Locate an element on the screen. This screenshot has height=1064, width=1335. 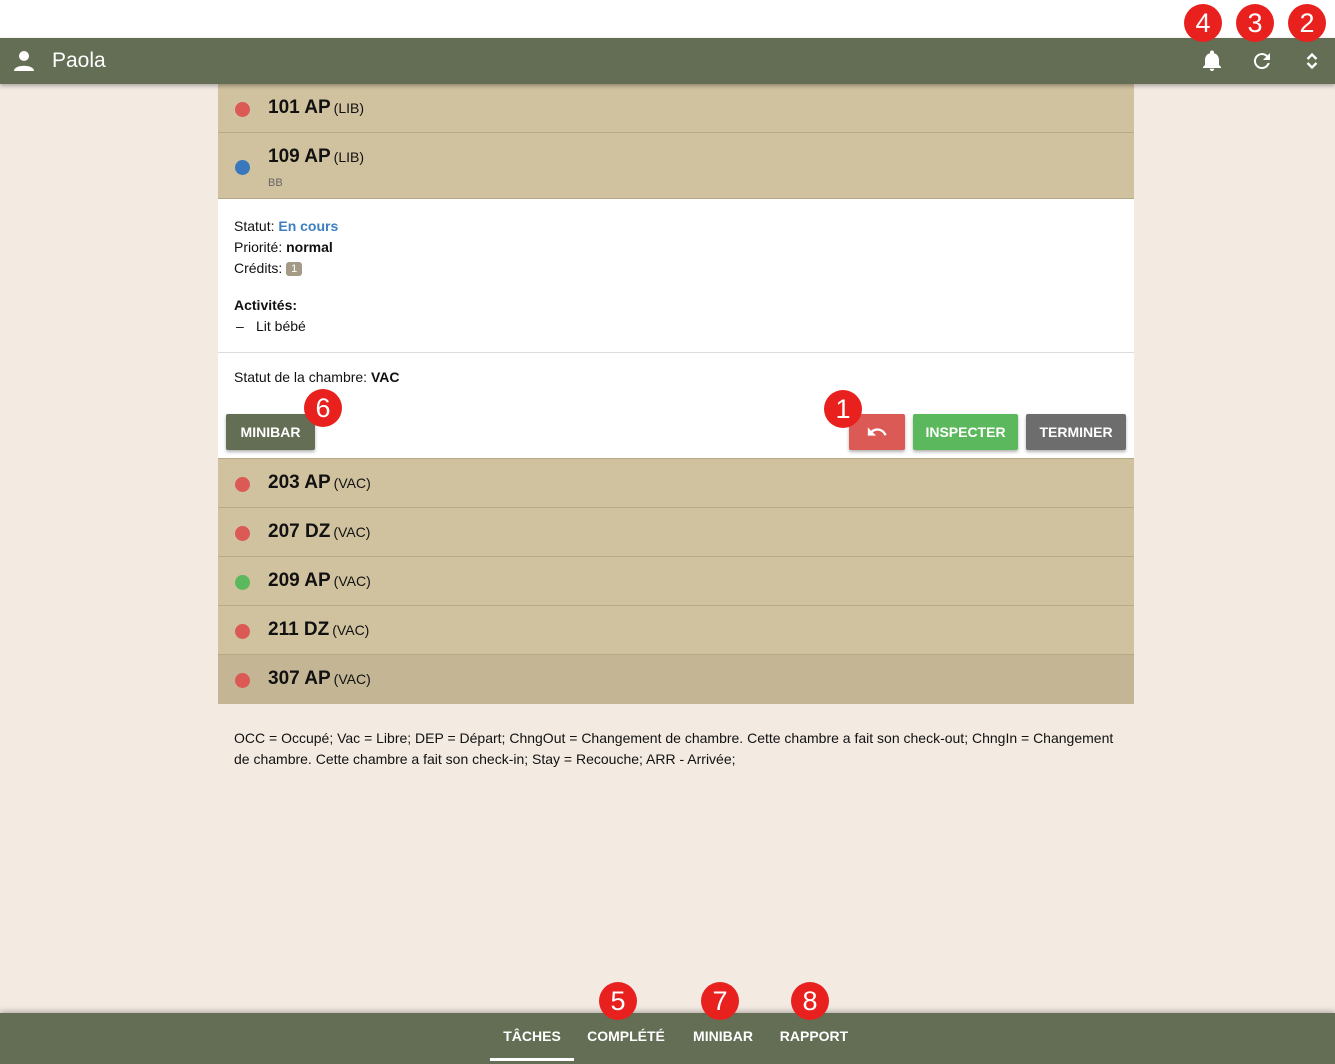
bell-icon is located at coordinates (1212, 61).